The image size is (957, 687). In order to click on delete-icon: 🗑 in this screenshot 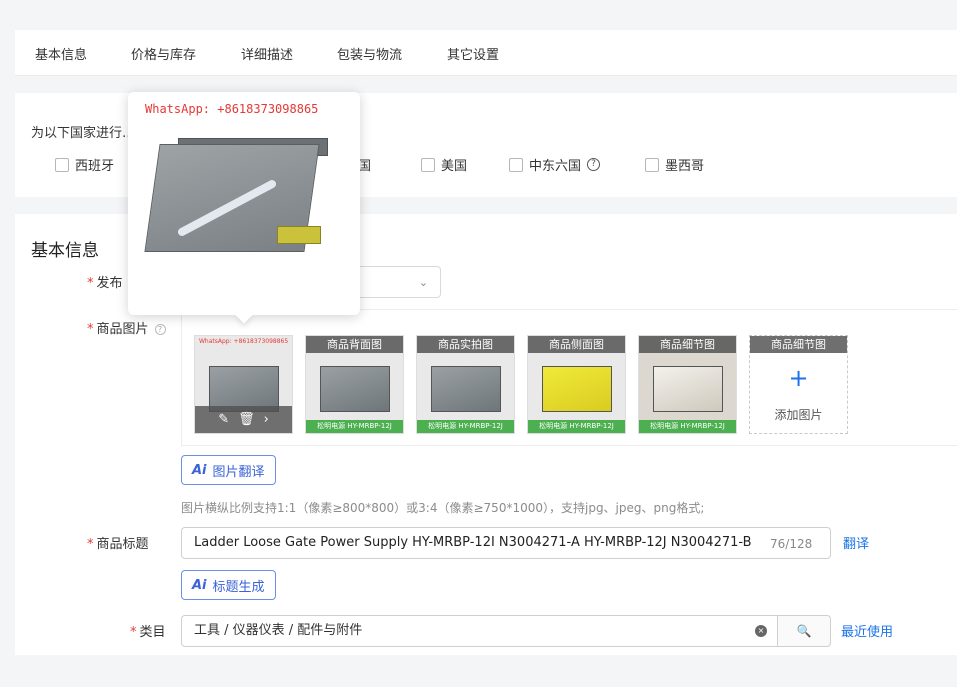, I will do `click(246, 419)`.